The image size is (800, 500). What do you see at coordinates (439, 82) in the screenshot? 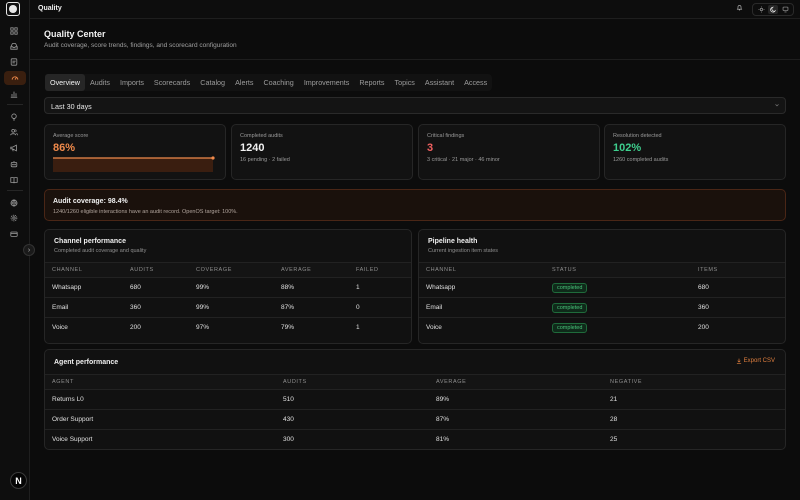
I see `tab-assistant: Assistant` at bounding box center [439, 82].